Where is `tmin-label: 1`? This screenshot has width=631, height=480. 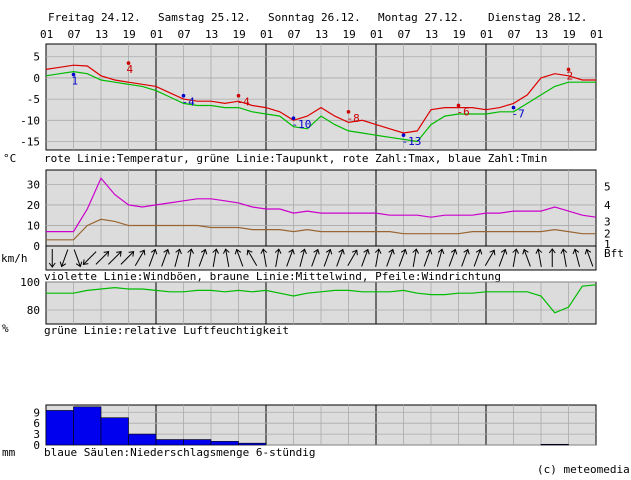 tmin-label: 1 is located at coordinates (75, 81).